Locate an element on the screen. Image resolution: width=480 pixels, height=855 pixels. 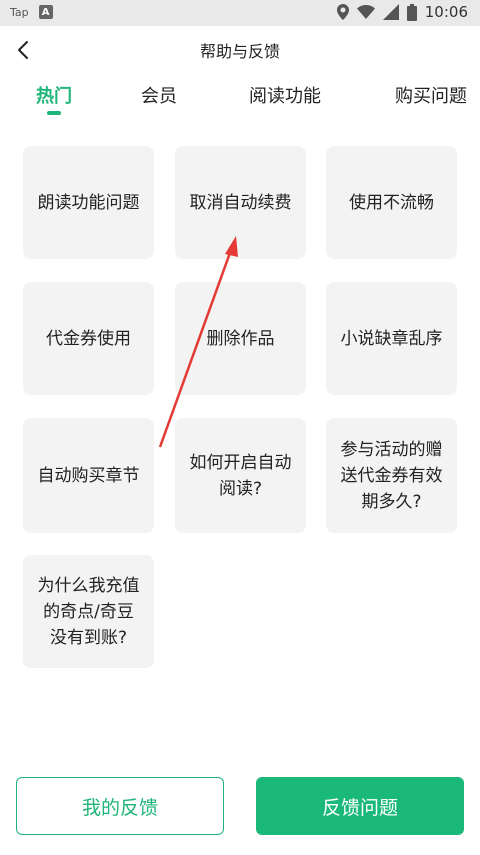
question-card: 朗读功能问题 is located at coordinates (88, 202).